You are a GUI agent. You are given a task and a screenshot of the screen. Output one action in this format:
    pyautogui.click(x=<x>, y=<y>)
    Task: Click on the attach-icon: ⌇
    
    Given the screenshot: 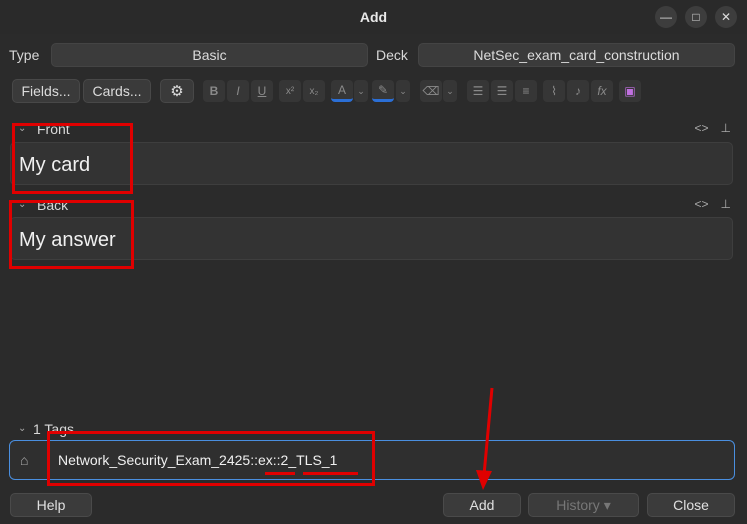 What is the action you would take?
    pyautogui.click(x=554, y=91)
    